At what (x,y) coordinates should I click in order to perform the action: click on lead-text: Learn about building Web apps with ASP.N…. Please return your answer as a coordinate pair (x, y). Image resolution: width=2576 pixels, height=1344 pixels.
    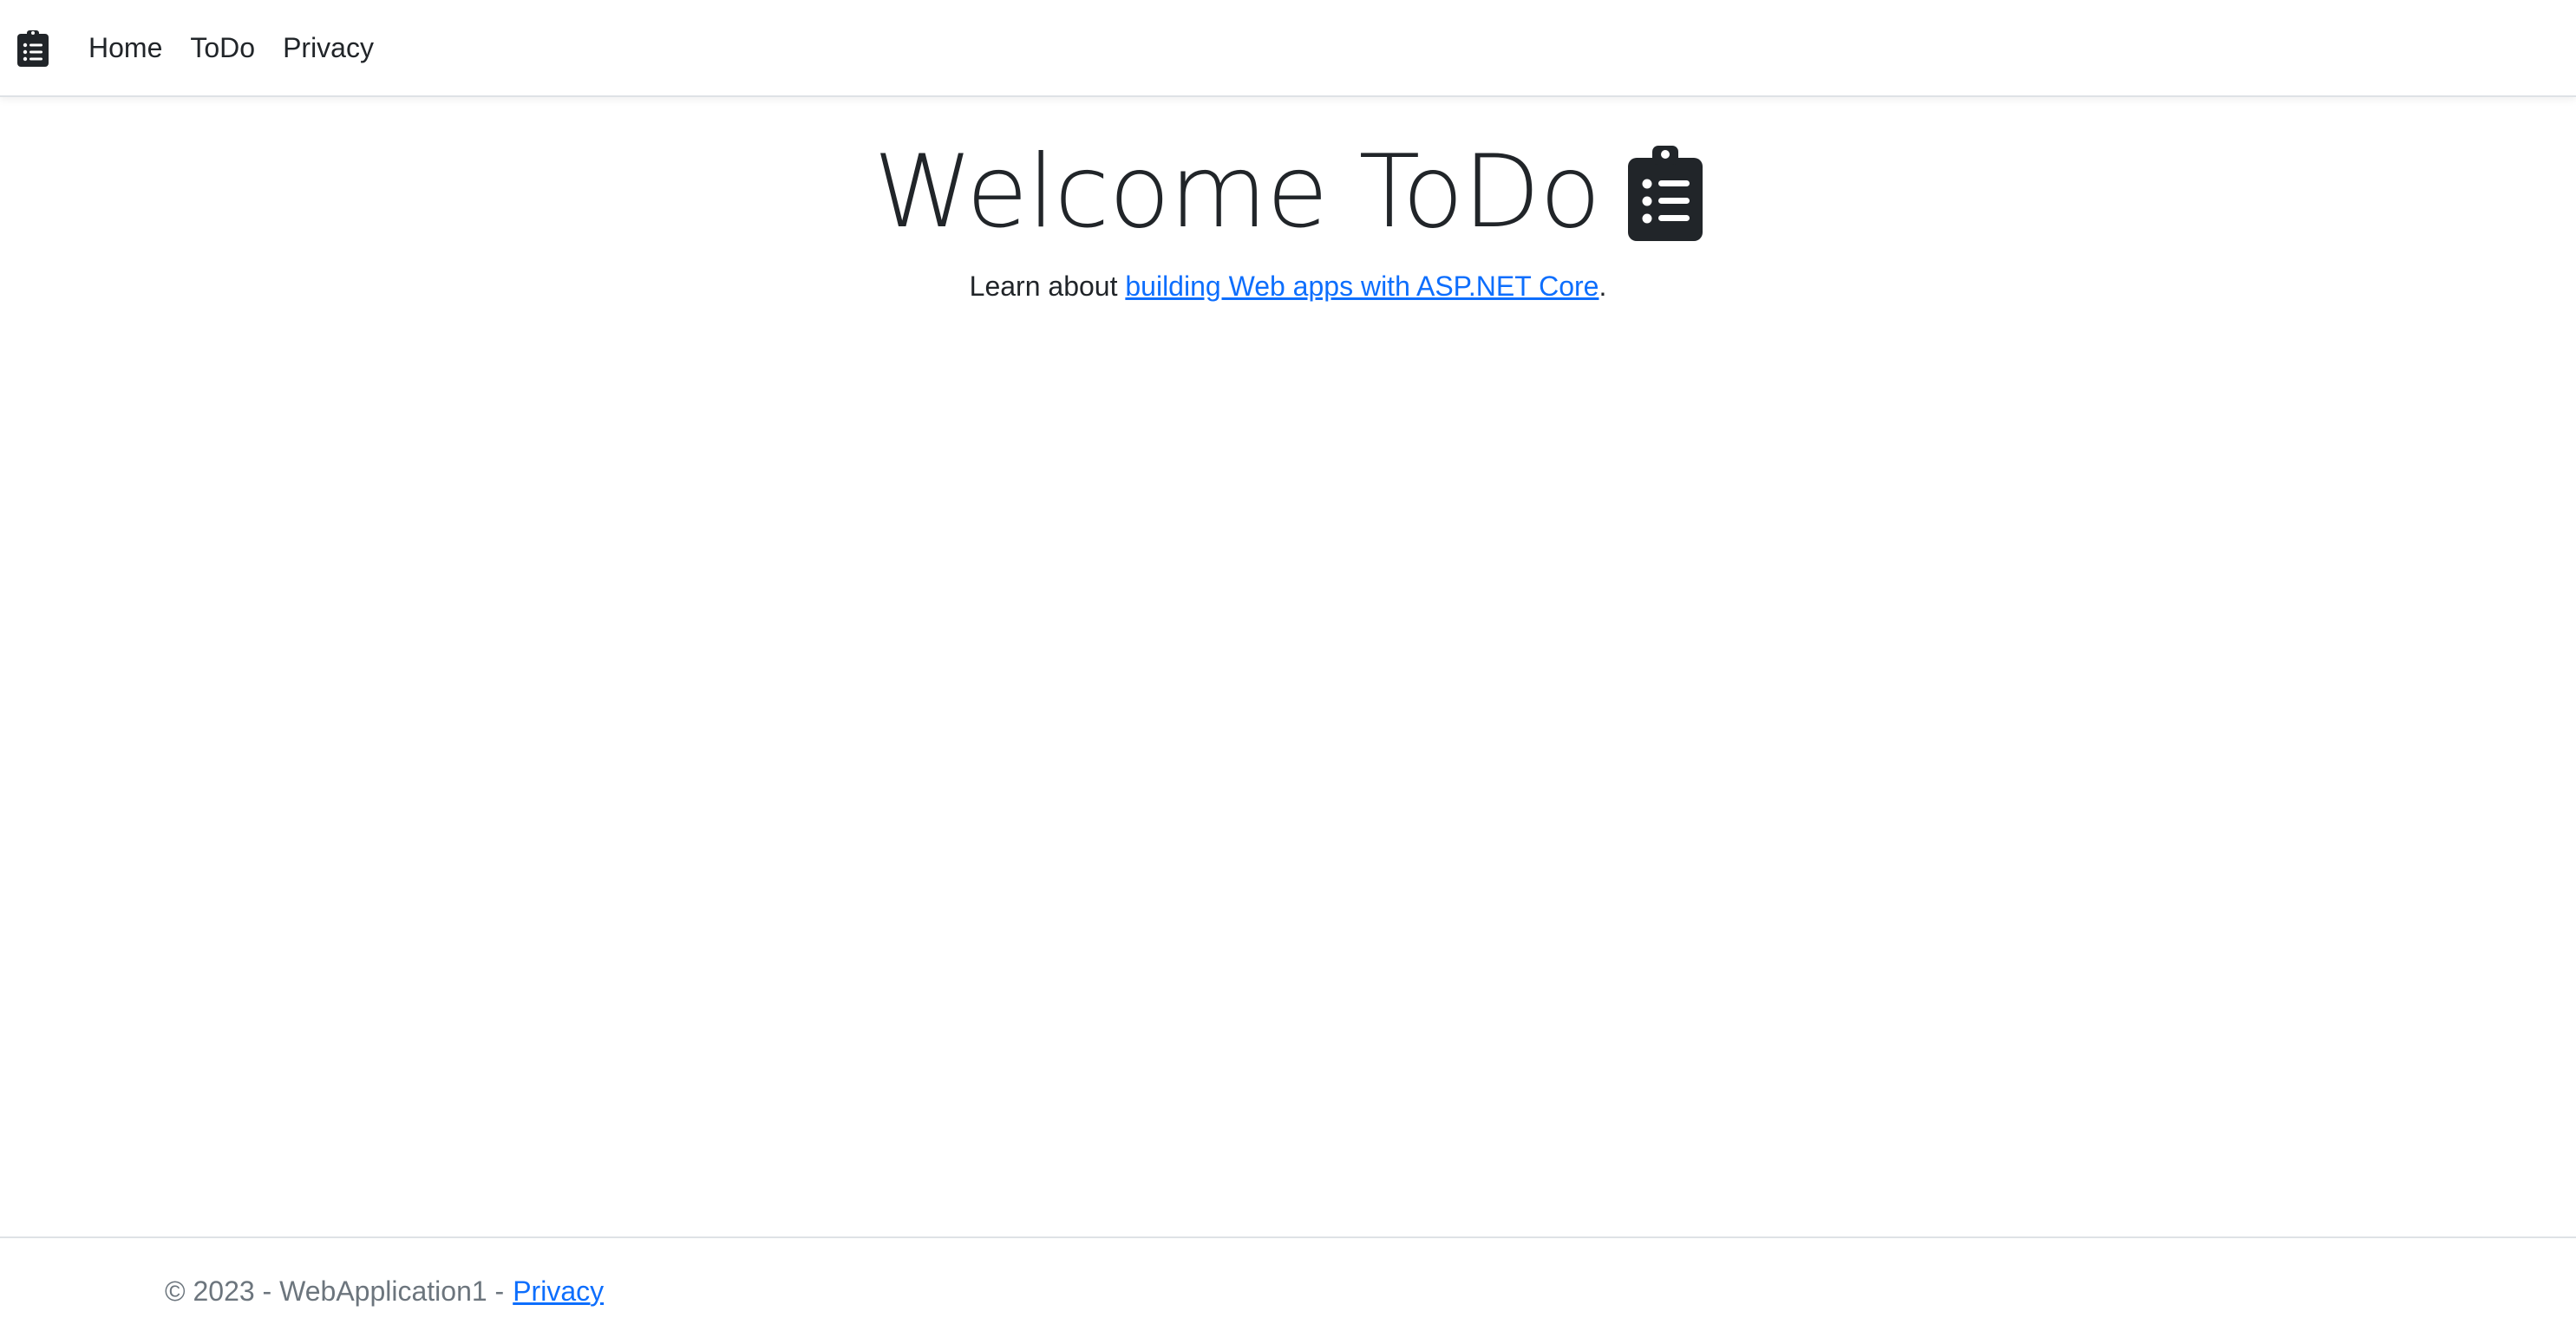
    Looking at the image, I should click on (1288, 287).